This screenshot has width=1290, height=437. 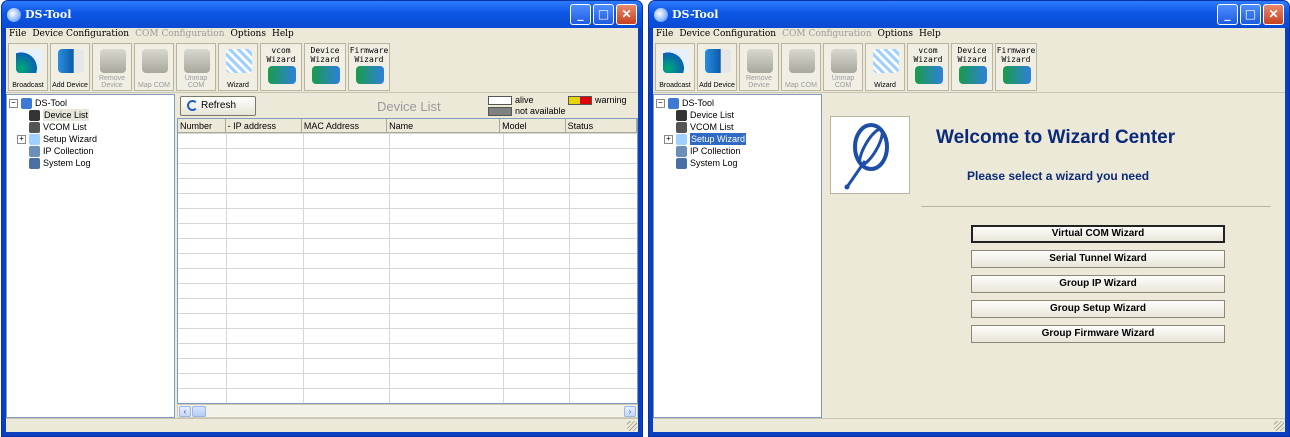 I want to click on group-ip-wizard-button: Group IP Wizard, so click(x=1098, y=284).